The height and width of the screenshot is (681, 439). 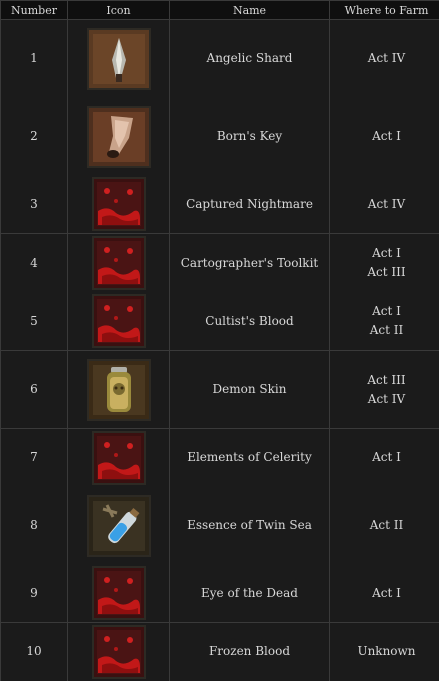 What do you see at coordinates (34, 593) in the screenshot?
I see `row-number: 9` at bounding box center [34, 593].